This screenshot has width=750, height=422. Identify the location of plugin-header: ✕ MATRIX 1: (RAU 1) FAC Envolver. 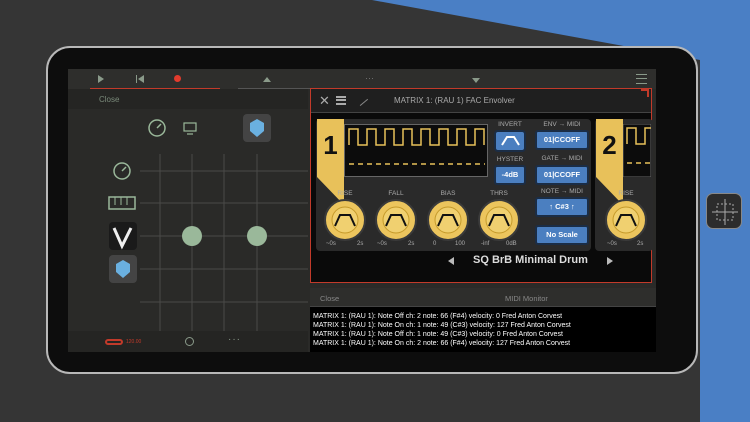
(481, 101).